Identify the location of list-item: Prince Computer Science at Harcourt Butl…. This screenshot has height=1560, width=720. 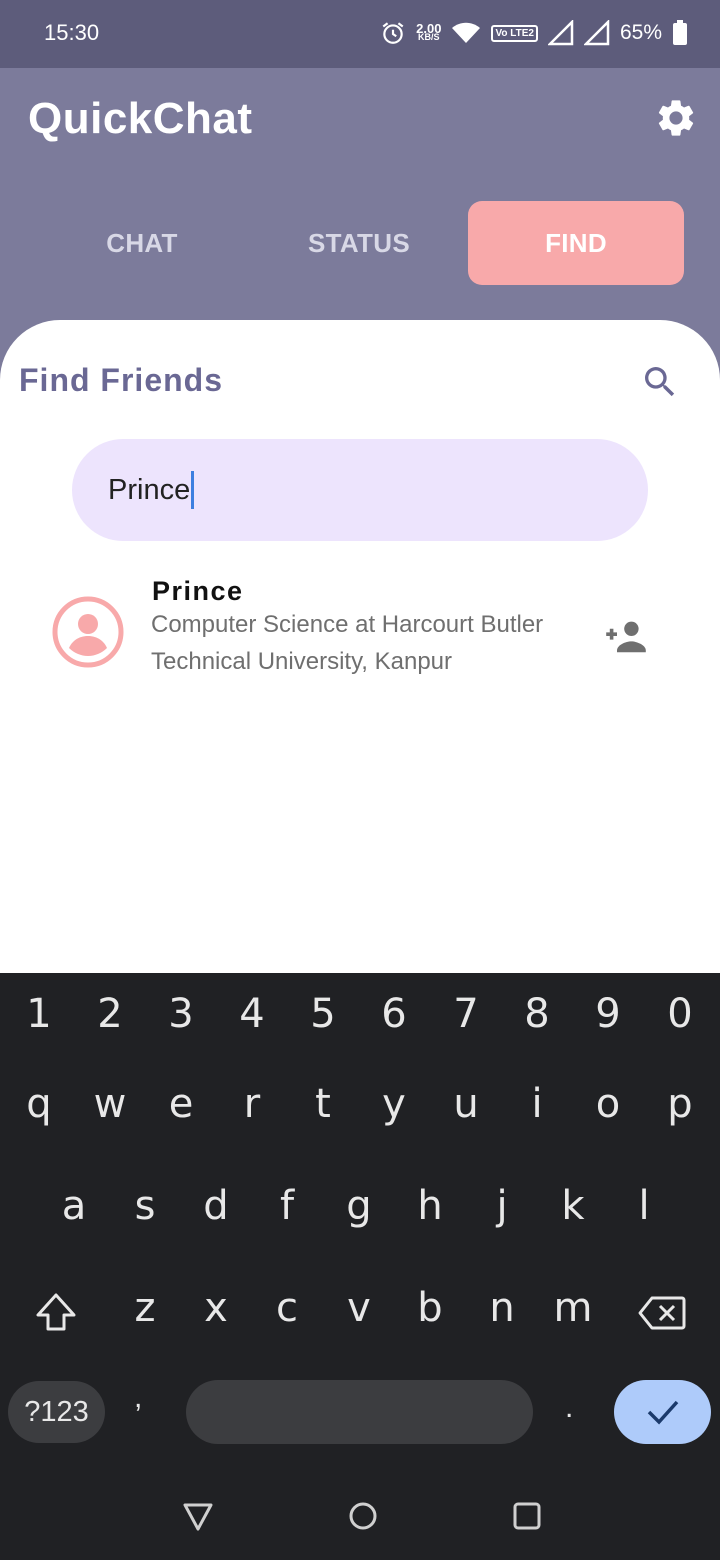
(360, 647).